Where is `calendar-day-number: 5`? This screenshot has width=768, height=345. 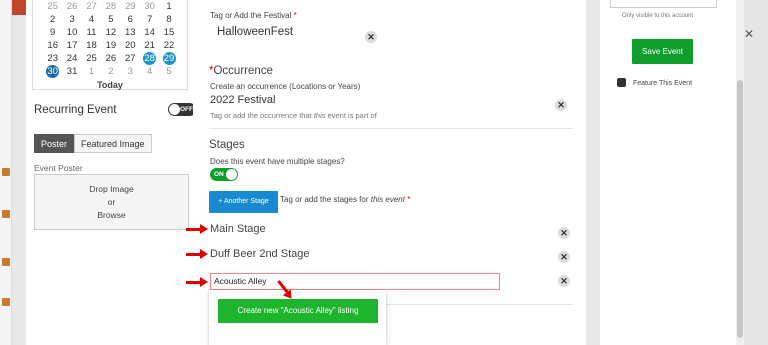
calendar-day-number: 5 is located at coordinates (169, 71).